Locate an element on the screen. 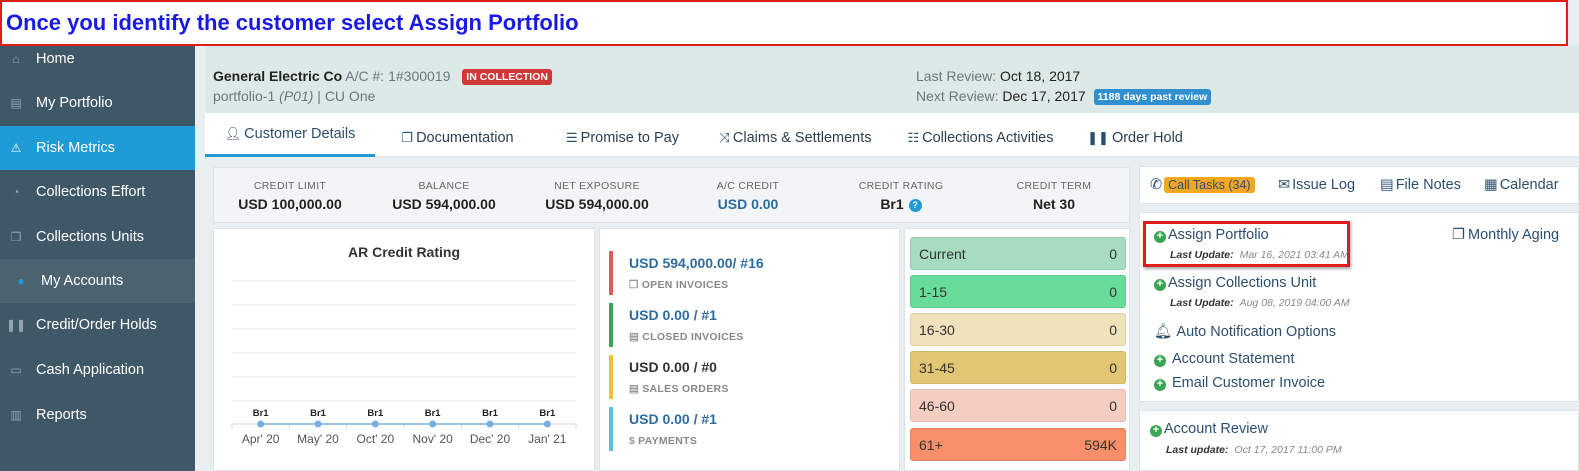 This screenshot has height=471, width=1579. sidebar-item-label: Reports is located at coordinates (61, 415).